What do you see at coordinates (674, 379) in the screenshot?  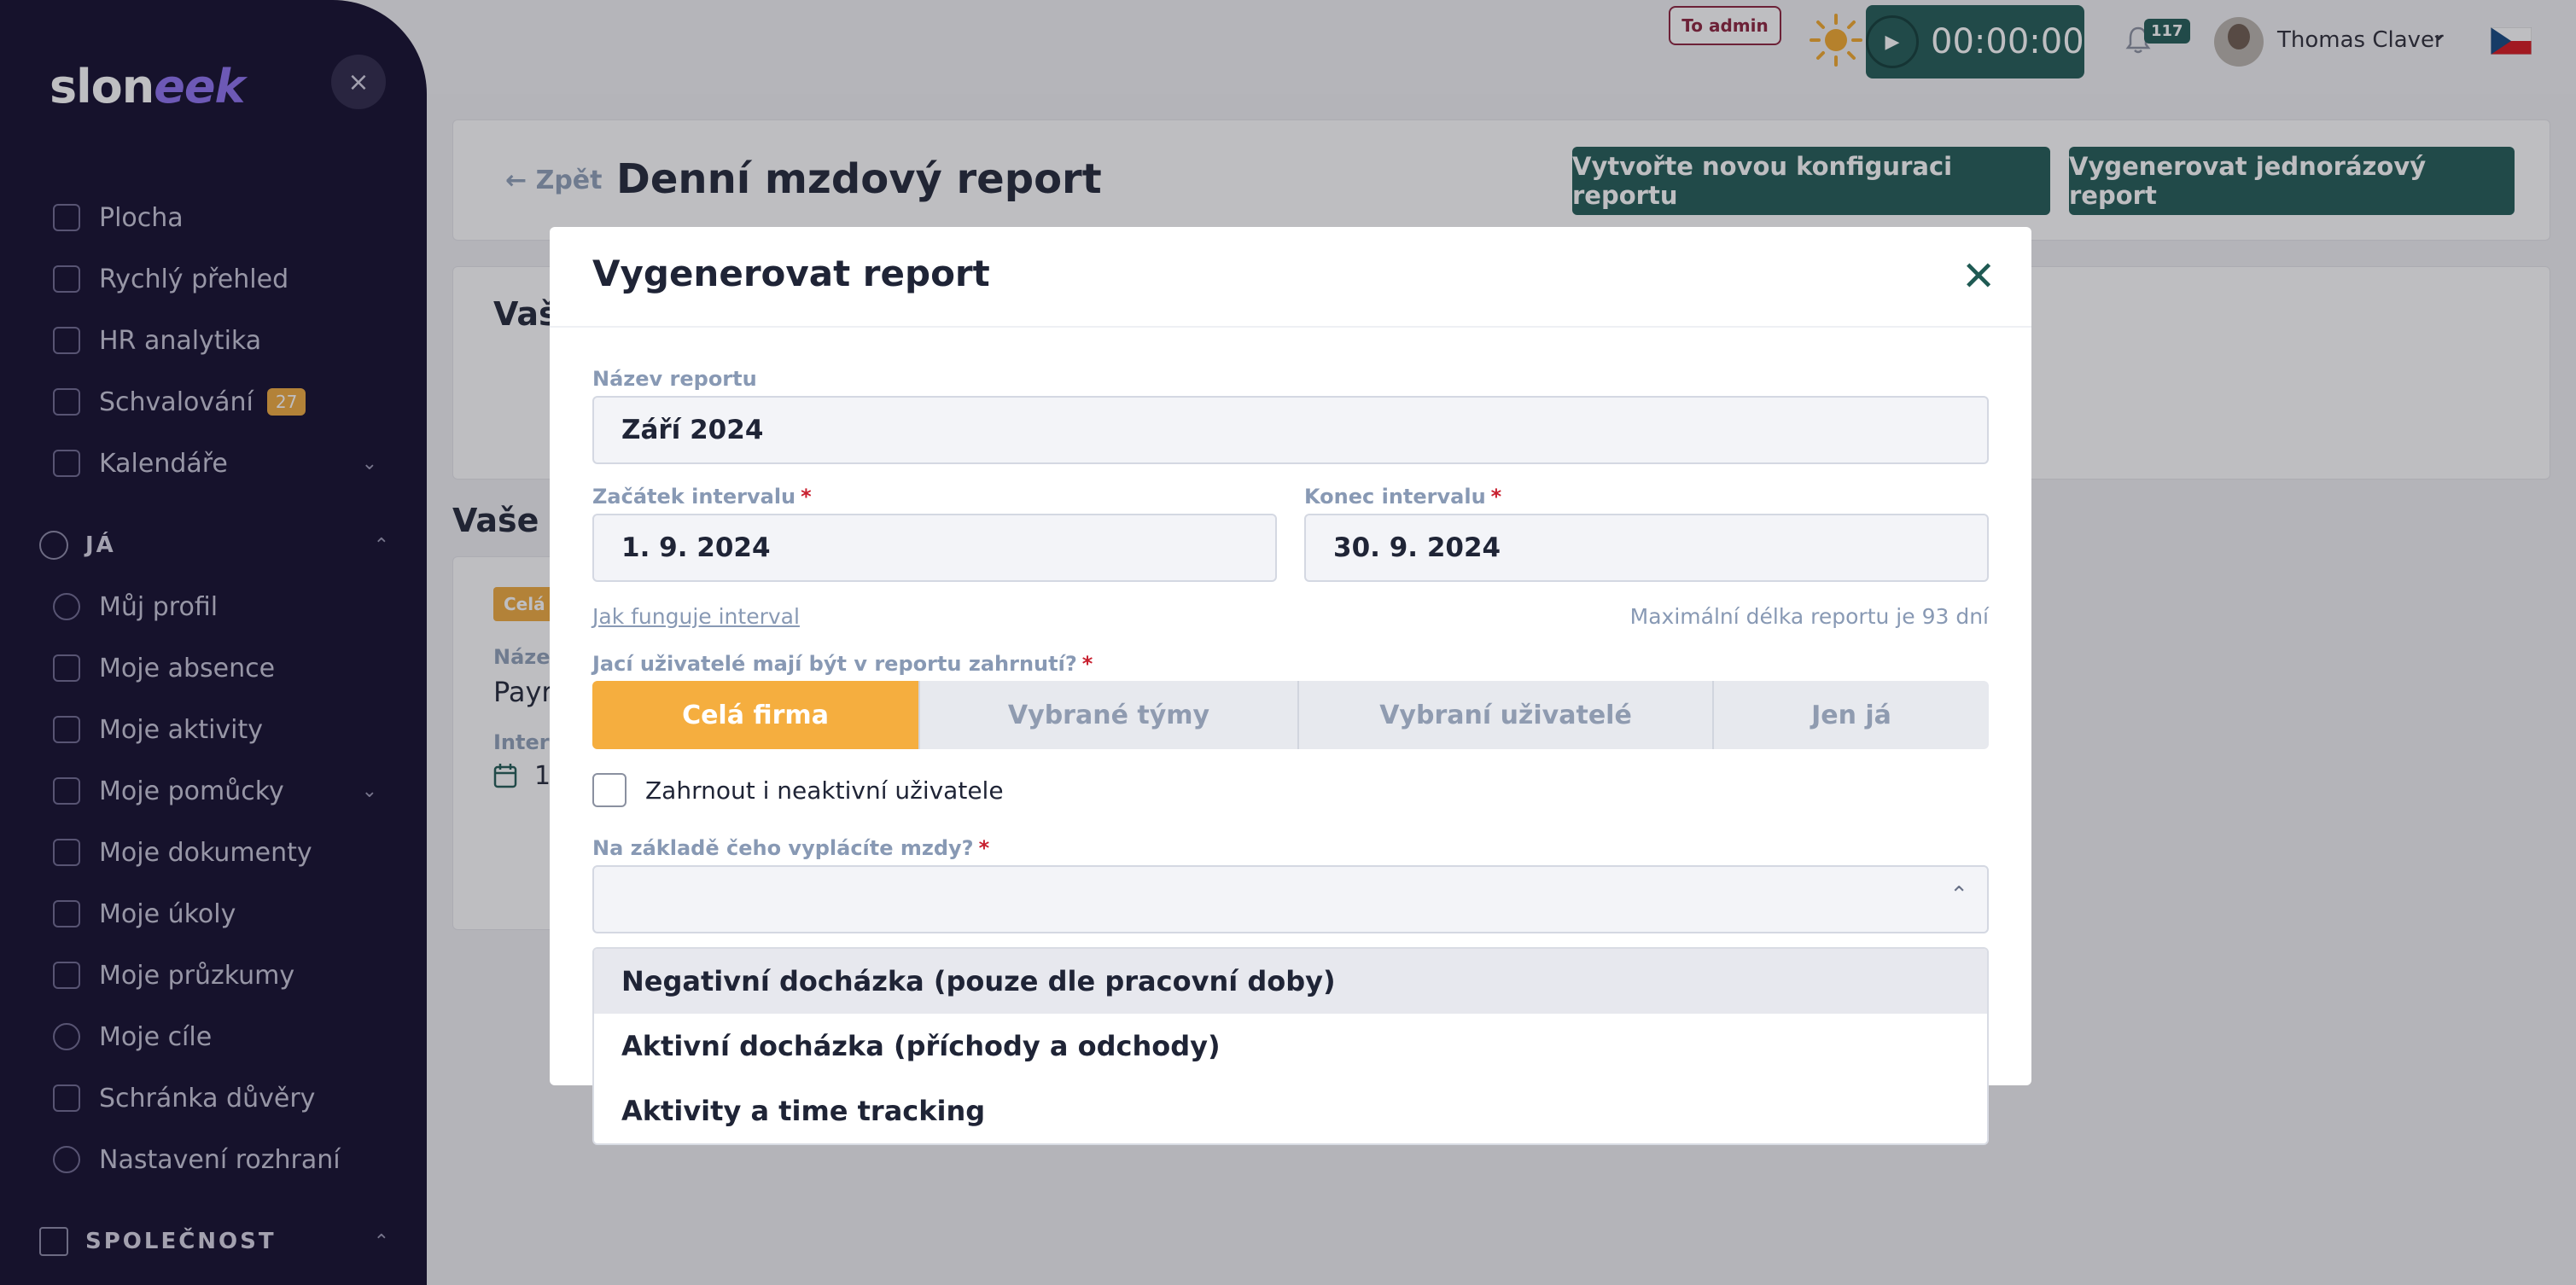 I see `report-name-label: Název reportu` at bounding box center [674, 379].